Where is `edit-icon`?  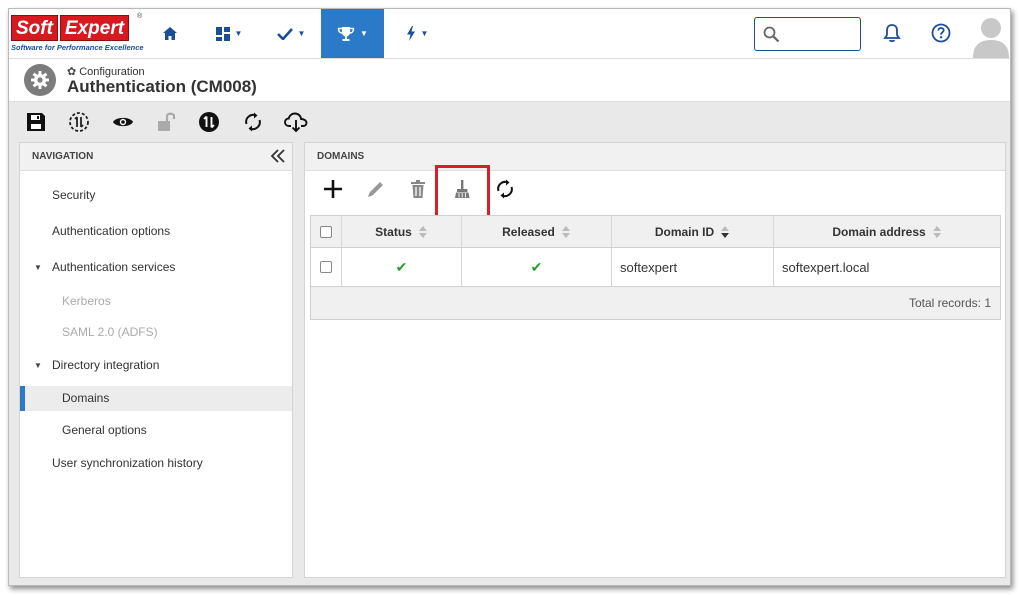 edit-icon is located at coordinates (375, 189).